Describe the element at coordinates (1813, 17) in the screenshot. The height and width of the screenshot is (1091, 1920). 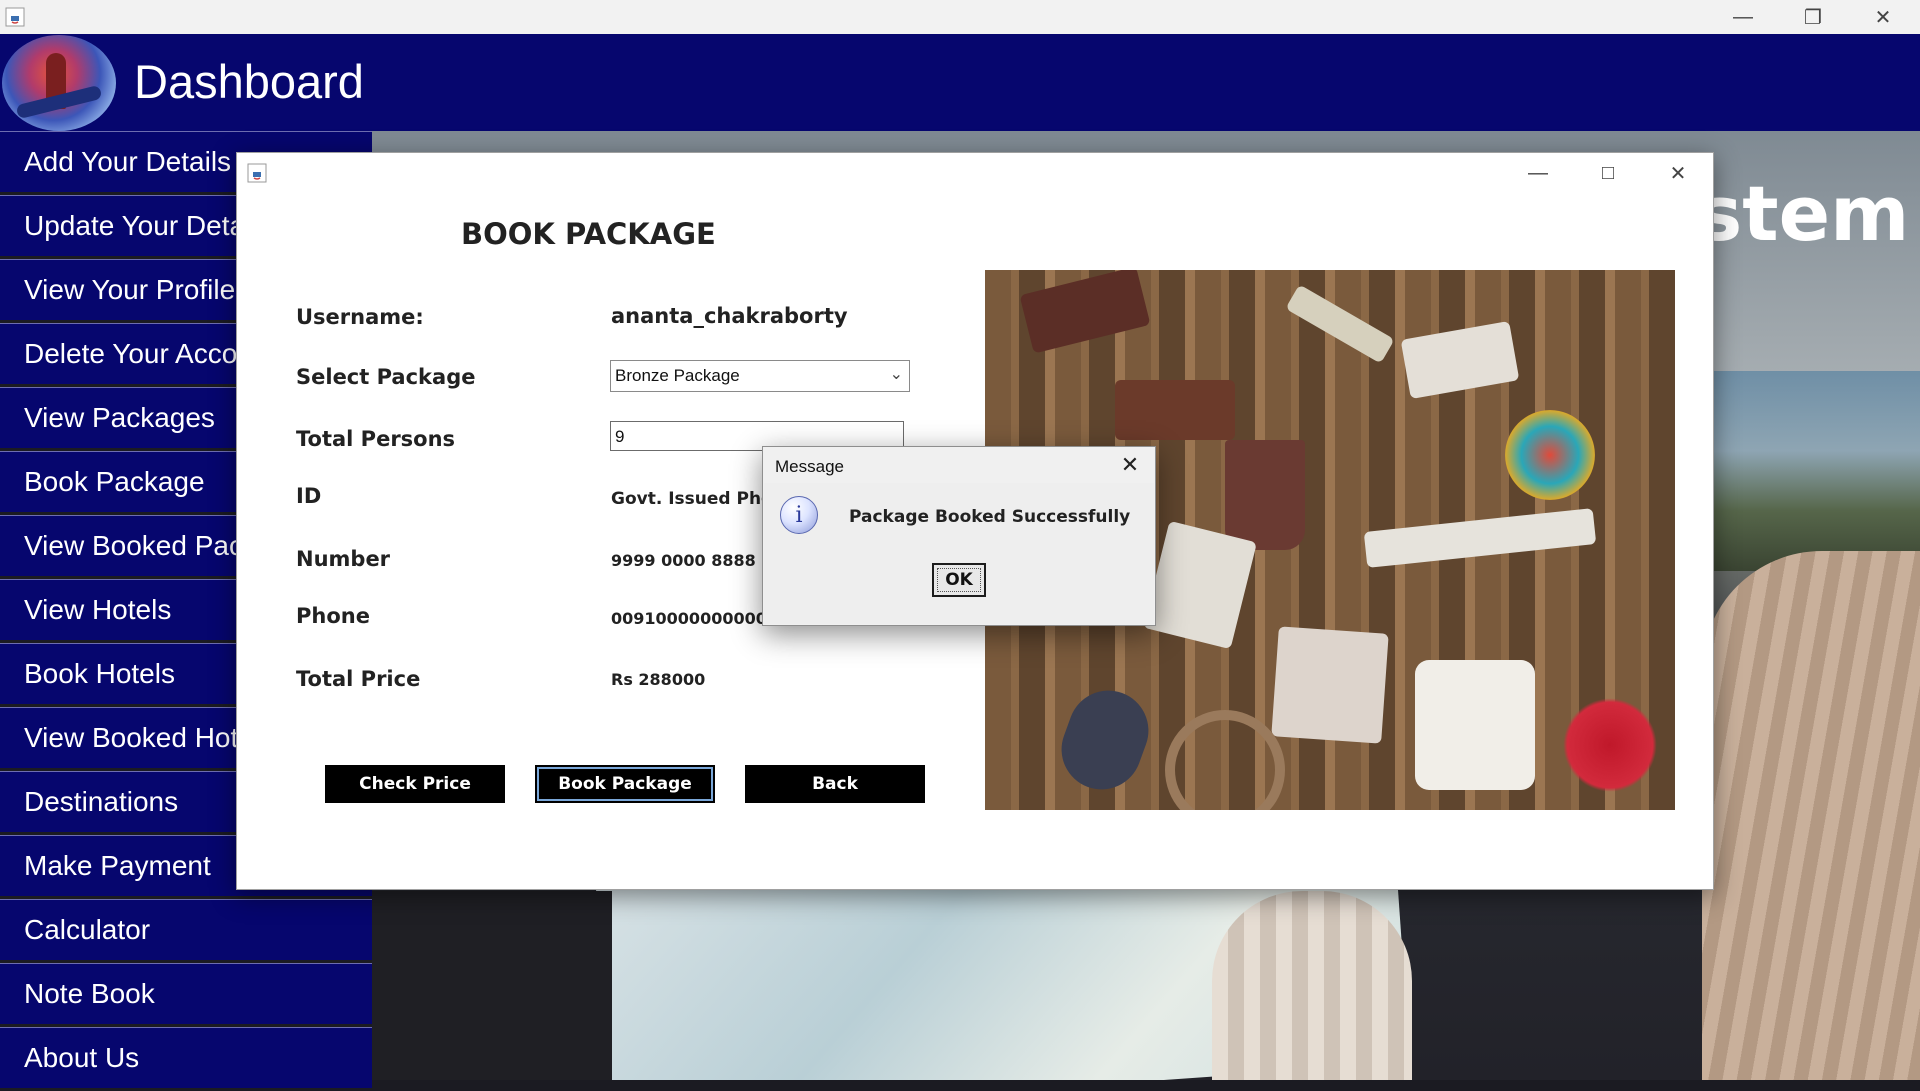
I see `restore-icon: ❐` at that location.